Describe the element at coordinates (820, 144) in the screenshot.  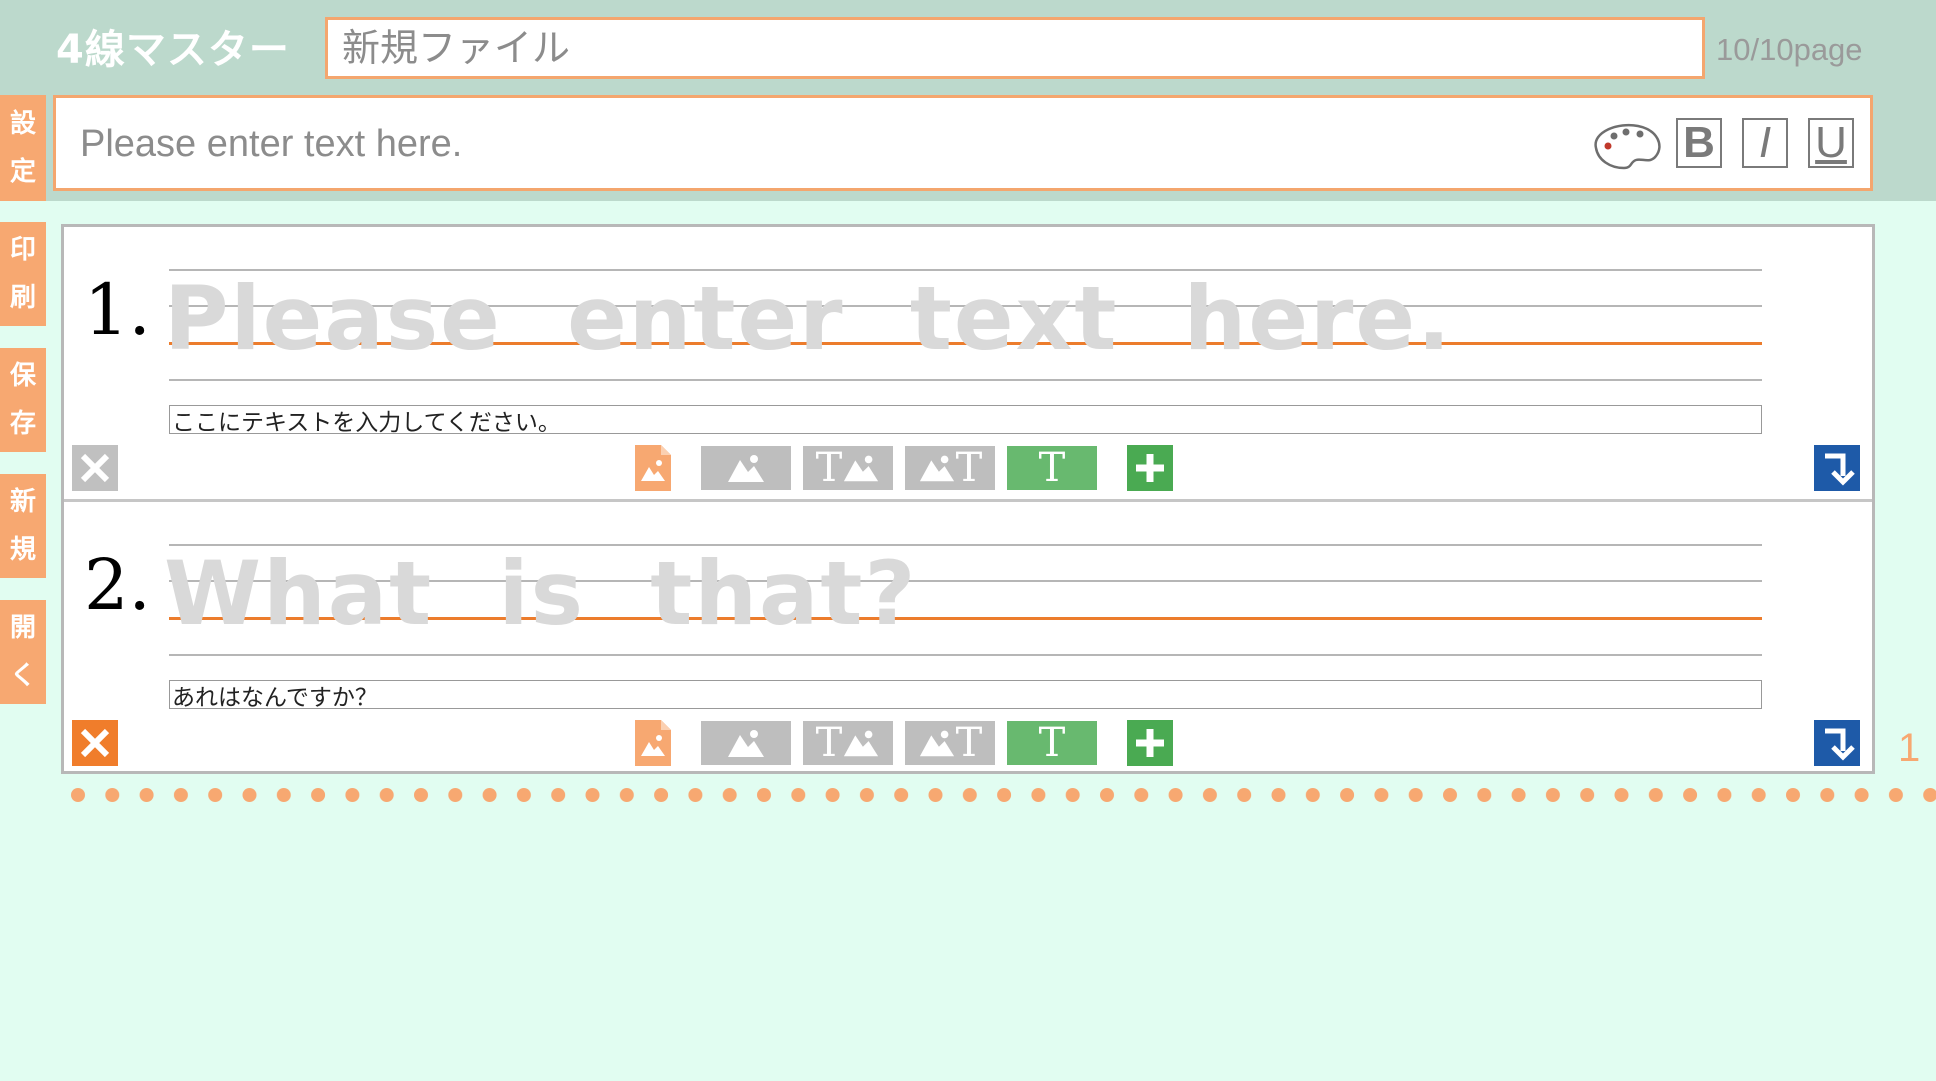
I see `text-input` at that location.